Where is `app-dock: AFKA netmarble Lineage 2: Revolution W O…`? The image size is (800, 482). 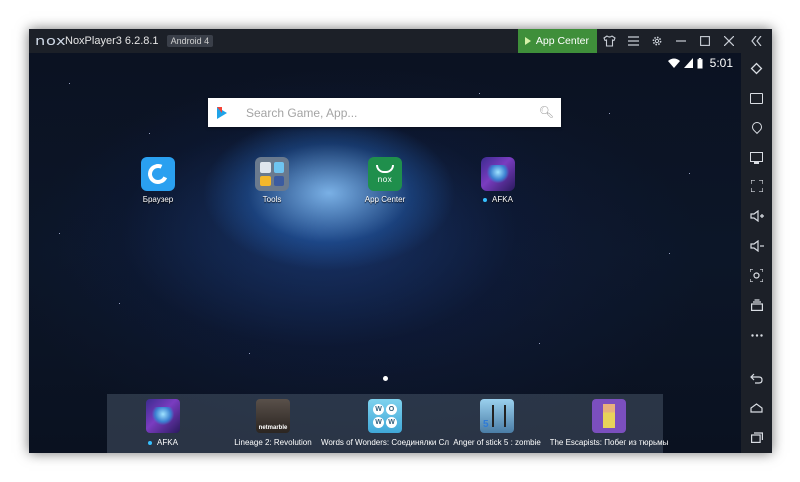
app-dock: AFKA netmarble Lineage 2: Revolution W O… is located at coordinates (387, 423).